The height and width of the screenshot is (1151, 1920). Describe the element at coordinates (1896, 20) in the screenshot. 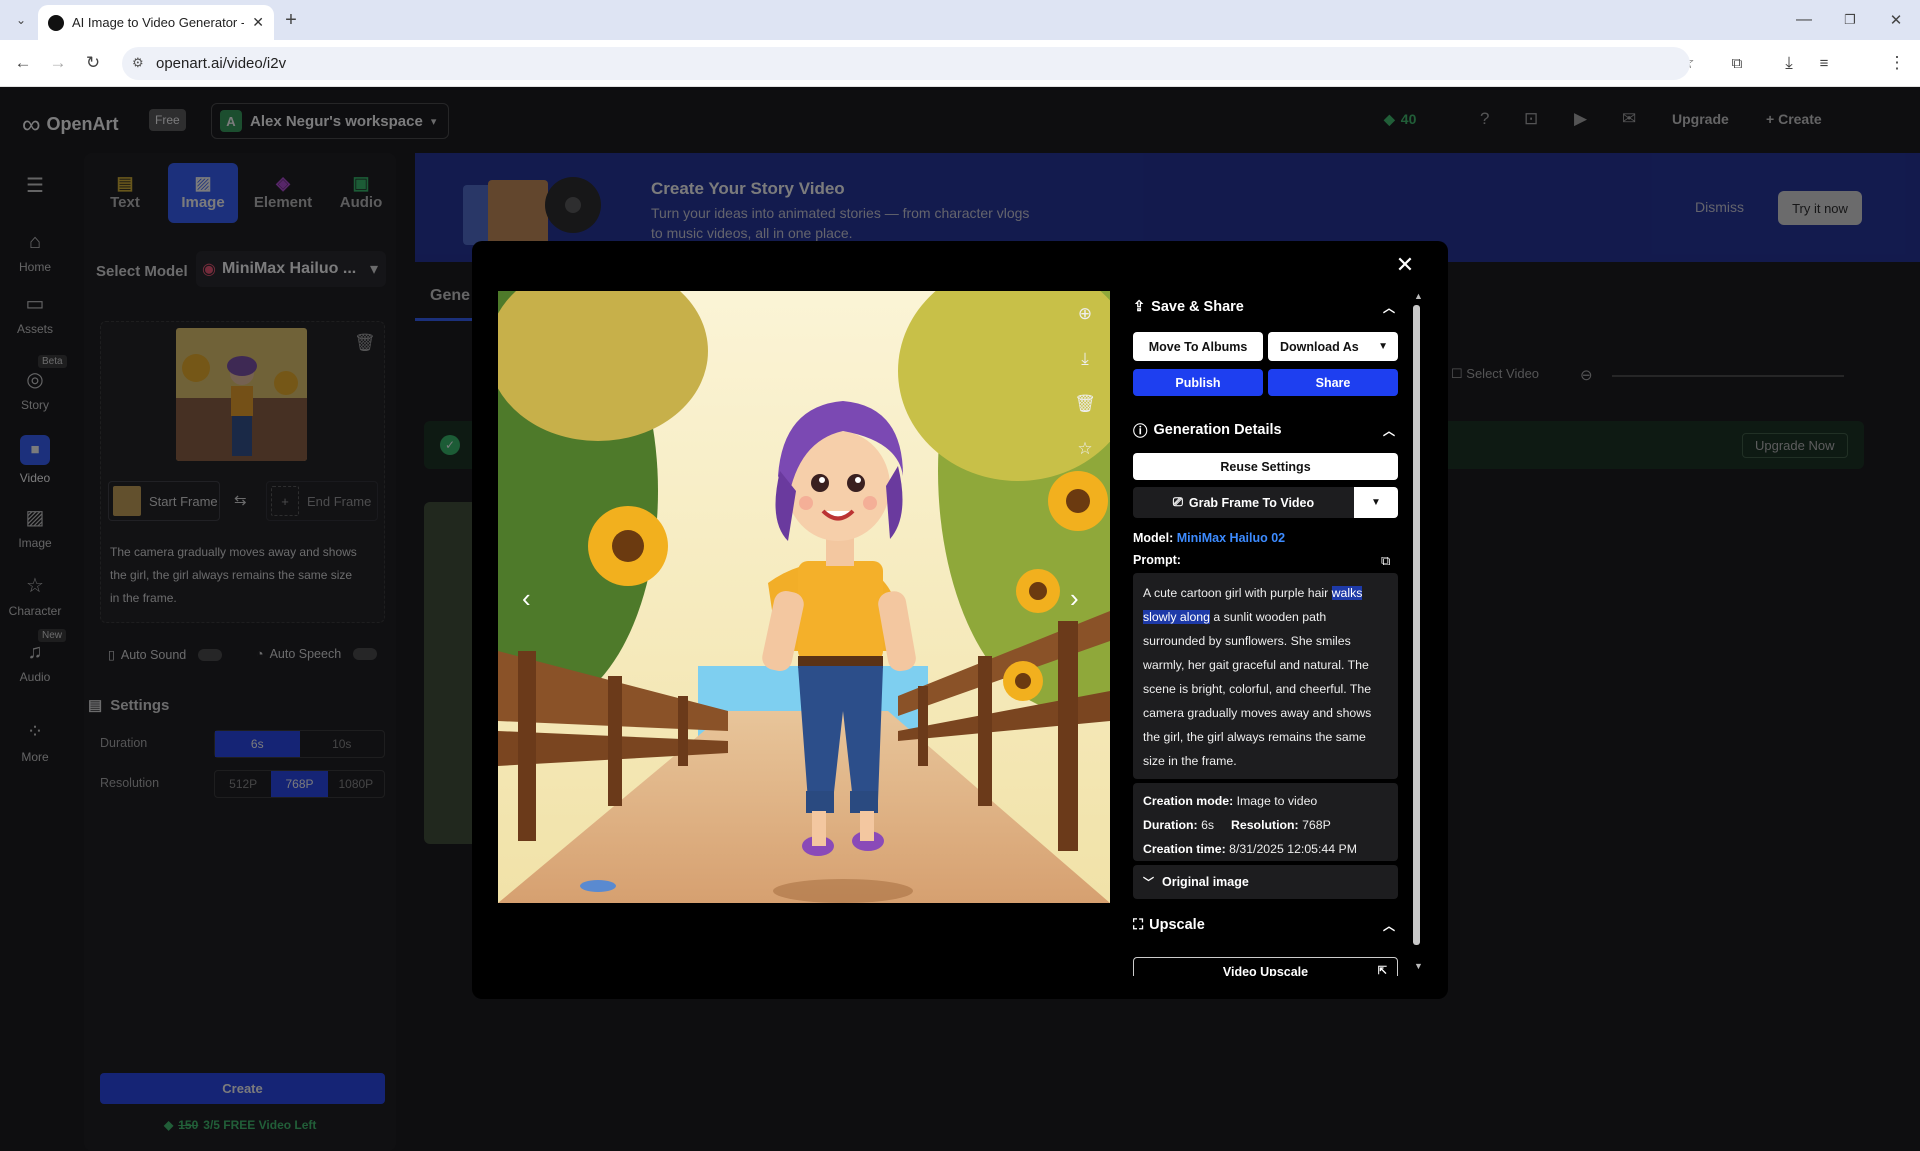

I see `close-window-icon: ✕` at that location.